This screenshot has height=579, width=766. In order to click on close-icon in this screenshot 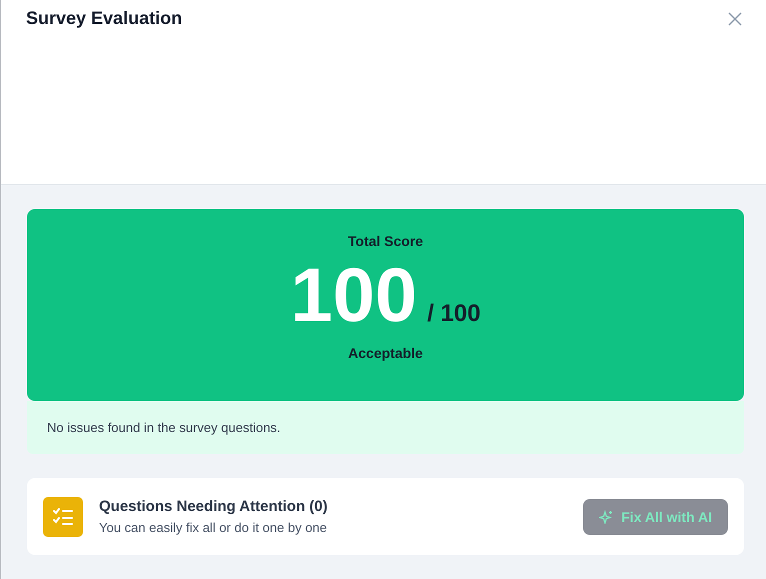, I will do `click(735, 19)`.